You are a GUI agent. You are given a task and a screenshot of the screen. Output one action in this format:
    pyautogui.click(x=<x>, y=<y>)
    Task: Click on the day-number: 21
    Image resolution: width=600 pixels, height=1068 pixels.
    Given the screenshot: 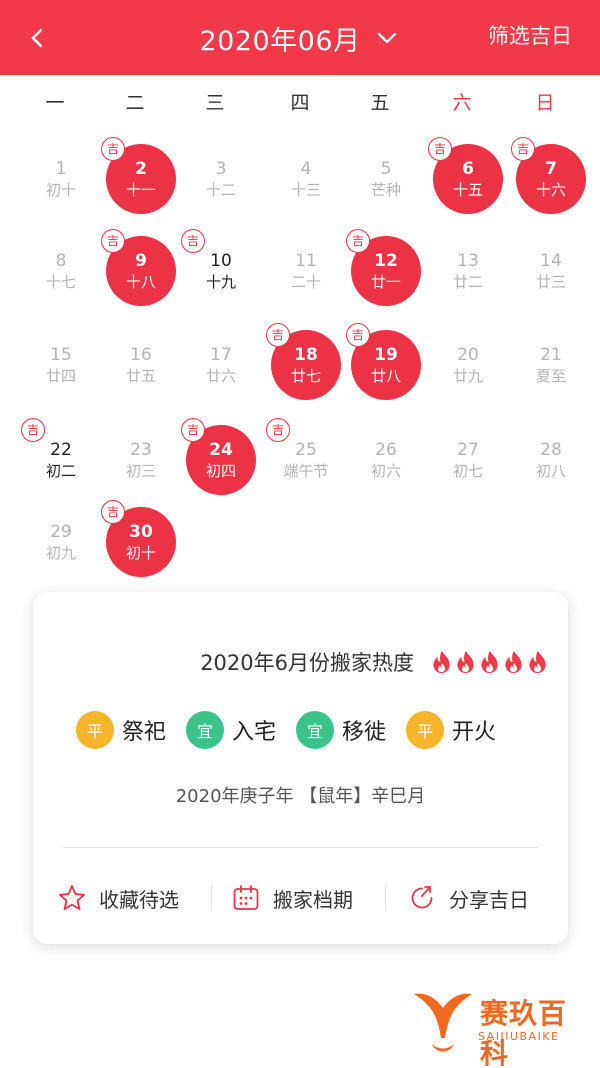 What is the action you would take?
    pyautogui.click(x=551, y=355)
    